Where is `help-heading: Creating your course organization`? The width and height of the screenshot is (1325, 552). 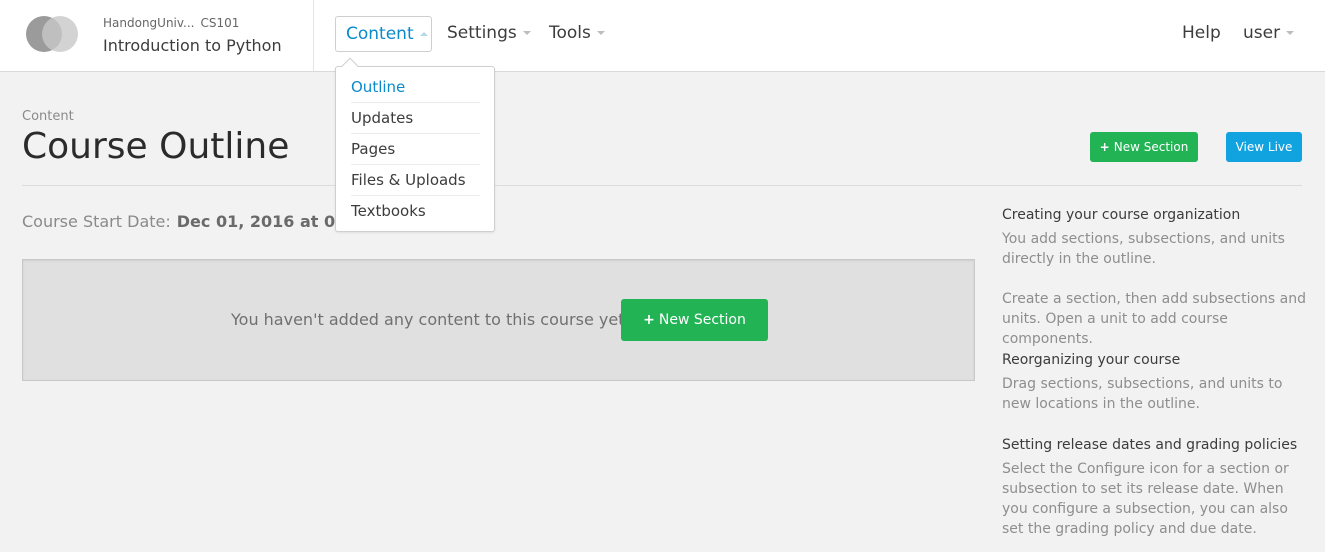
help-heading: Creating your course organization is located at coordinates (1121, 215).